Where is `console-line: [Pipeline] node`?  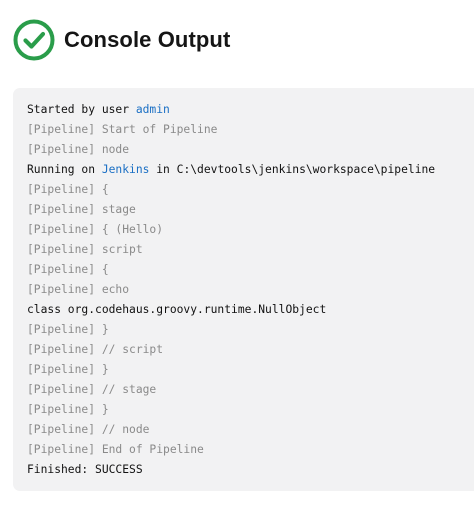
console-line: [Pipeline] node is located at coordinates (78, 149).